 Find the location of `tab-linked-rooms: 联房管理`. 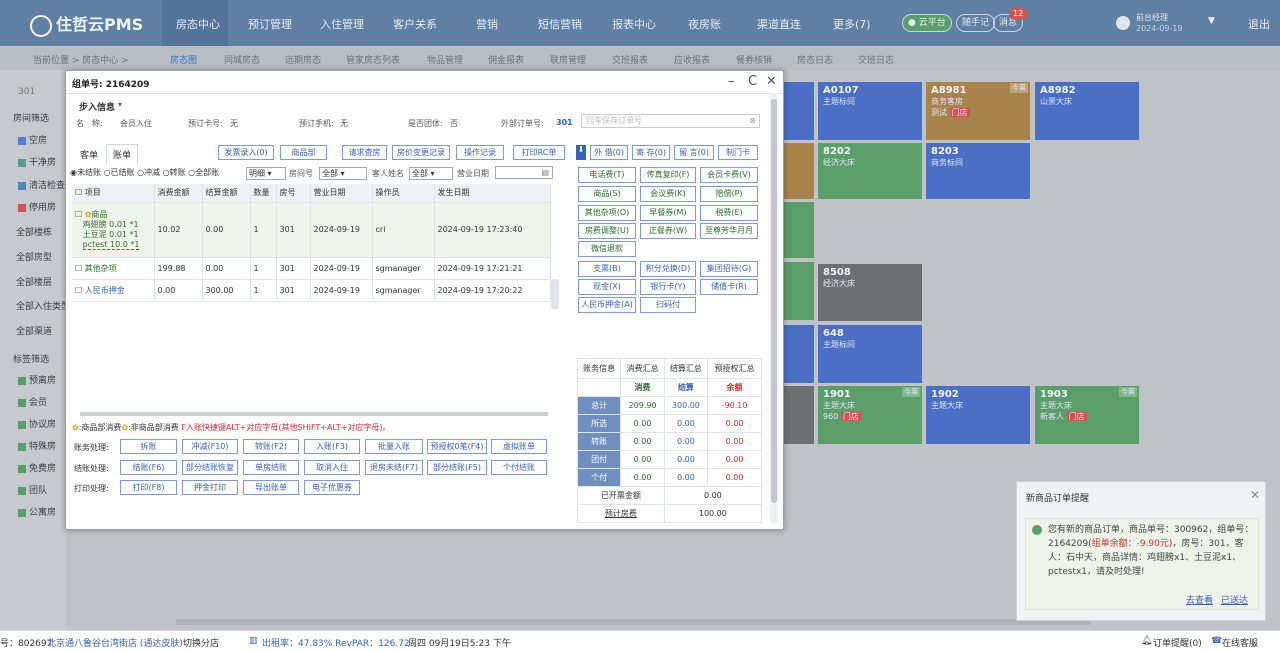

tab-linked-rooms: 联房管理 is located at coordinates (568, 59).